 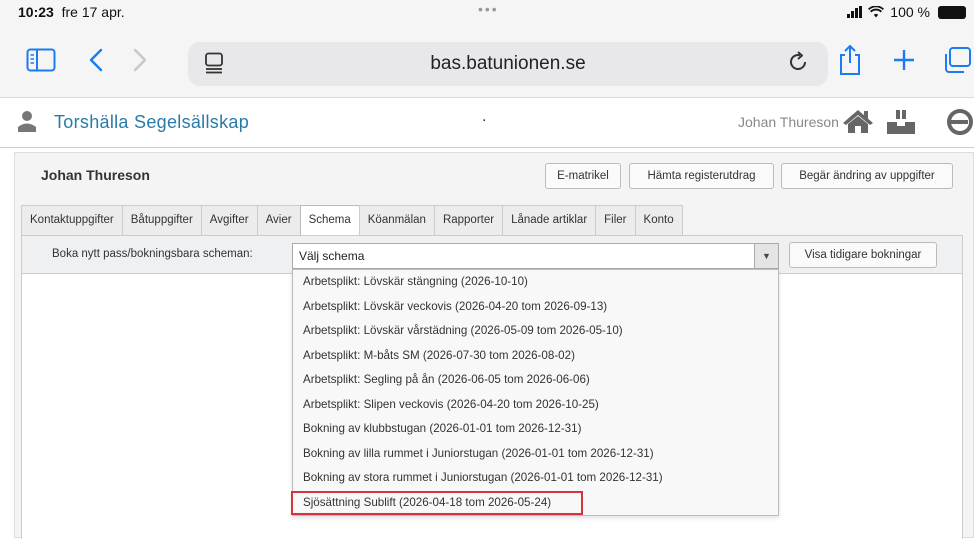 What do you see at coordinates (960, 122) in the screenshot?
I see `logout-icon` at bounding box center [960, 122].